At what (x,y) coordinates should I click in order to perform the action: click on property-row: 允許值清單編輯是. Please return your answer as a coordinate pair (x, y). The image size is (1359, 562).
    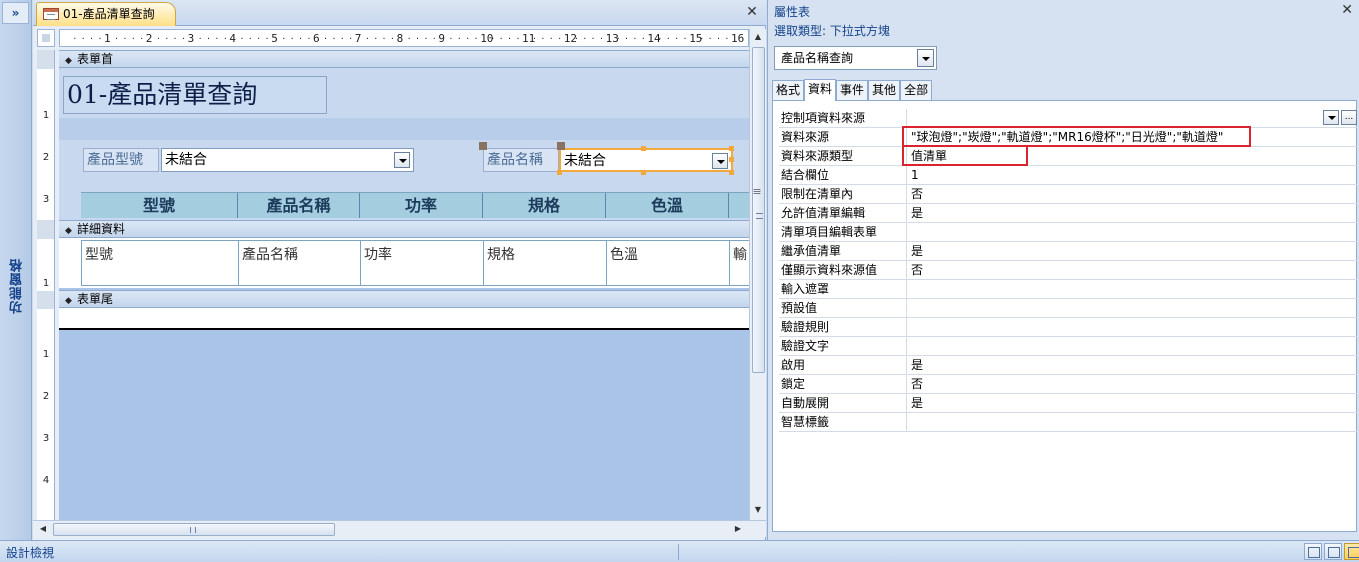
    Looking at the image, I should click on (1068, 213).